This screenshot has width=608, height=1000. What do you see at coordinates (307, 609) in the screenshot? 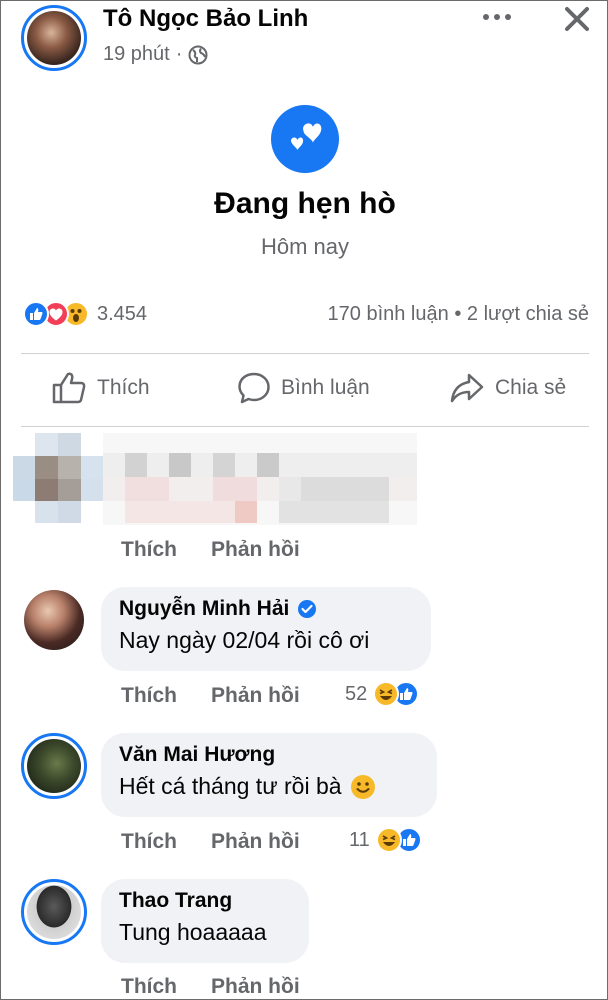
I see `verified-badge-icon` at bounding box center [307, 609].